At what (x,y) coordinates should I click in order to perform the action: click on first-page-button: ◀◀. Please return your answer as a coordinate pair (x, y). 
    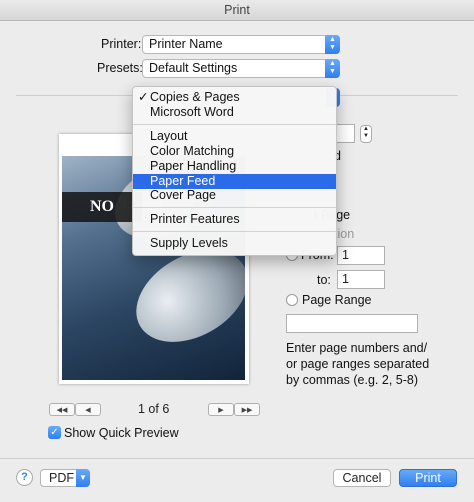
    Looking at the image, I should click on (62, 409).